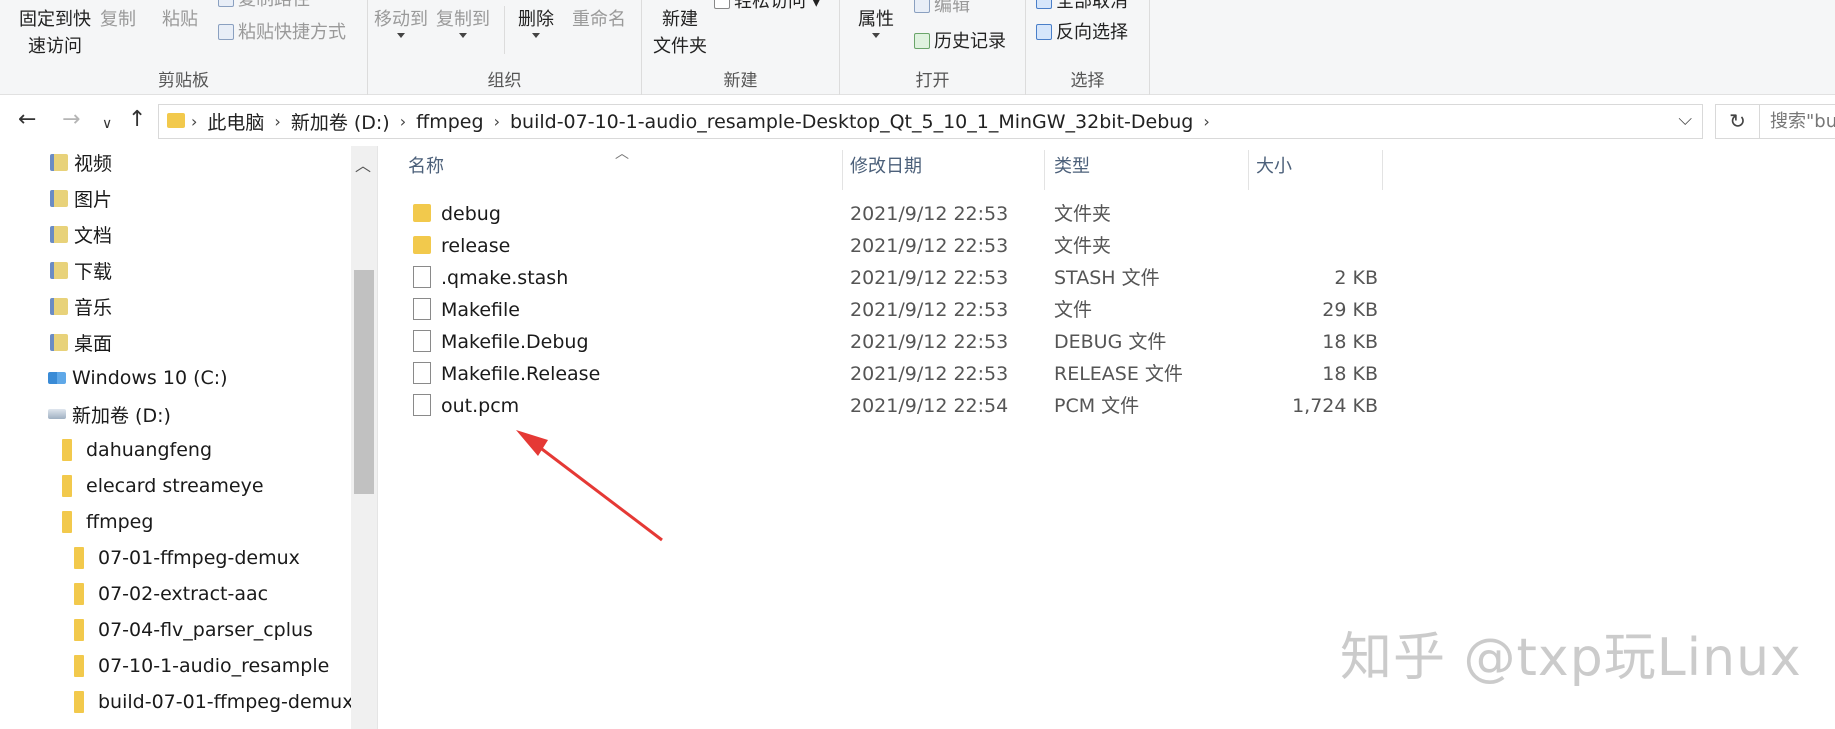 This screenshot has height=729, width=1835. What do you see at coordinates (878, 246) in the screenshot?
I see `file-row: release 2021/9/12 22:53 文件夹` at bounding box center [878, 246].